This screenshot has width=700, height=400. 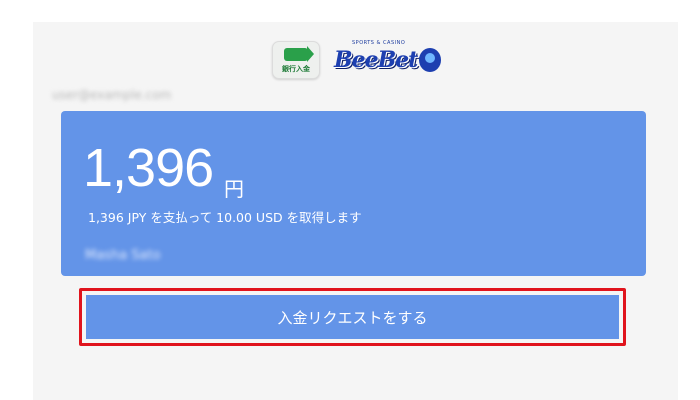 I want to click on beebet-logo: SPORTS & CASINO BeeBet, so click(x=388, y=59).